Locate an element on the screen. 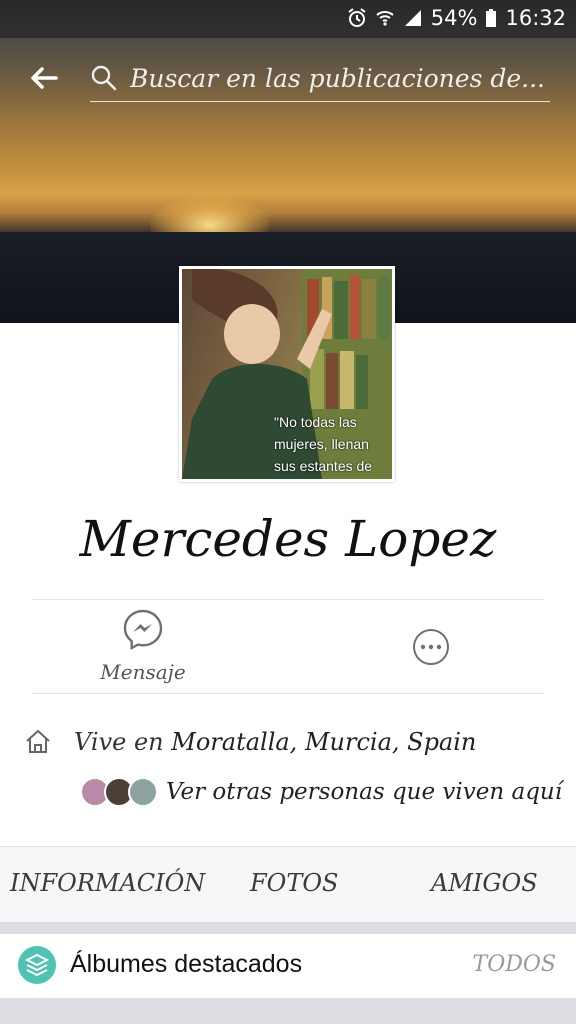 Image resolution: width=576 pixels, height=1024 pixels. see-others-text: Ver otras personas que viven aquí is located at coordinates (364, 792).